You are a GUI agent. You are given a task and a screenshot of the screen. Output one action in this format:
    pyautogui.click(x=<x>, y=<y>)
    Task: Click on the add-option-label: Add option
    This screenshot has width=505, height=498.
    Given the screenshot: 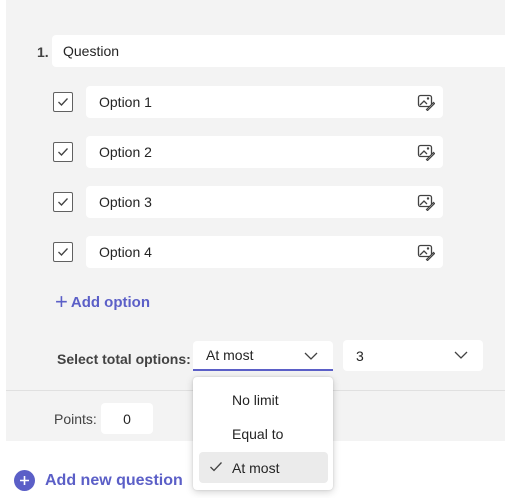 What is the action you would take?
    pyautogui.click(x=110, y=302)
    